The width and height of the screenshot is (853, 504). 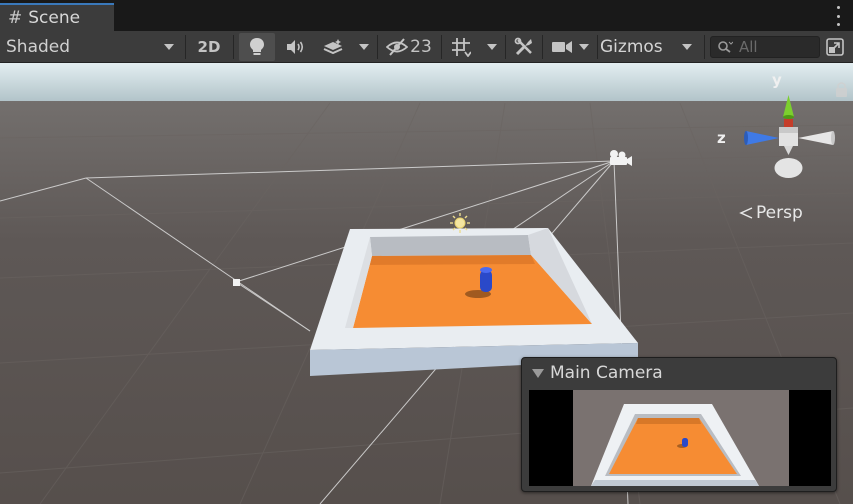 I want to click on axis-z-label: z, so click(x=721, y=138).